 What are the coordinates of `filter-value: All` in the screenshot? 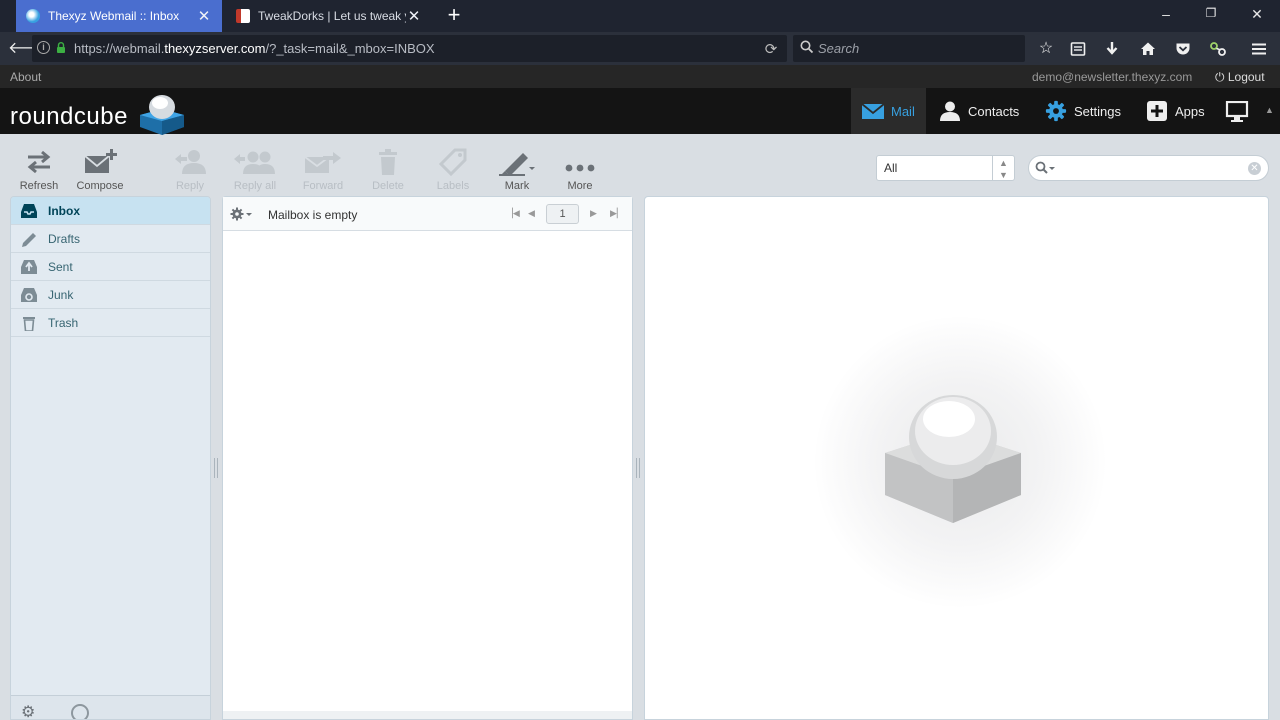 It's located at (891, 168).